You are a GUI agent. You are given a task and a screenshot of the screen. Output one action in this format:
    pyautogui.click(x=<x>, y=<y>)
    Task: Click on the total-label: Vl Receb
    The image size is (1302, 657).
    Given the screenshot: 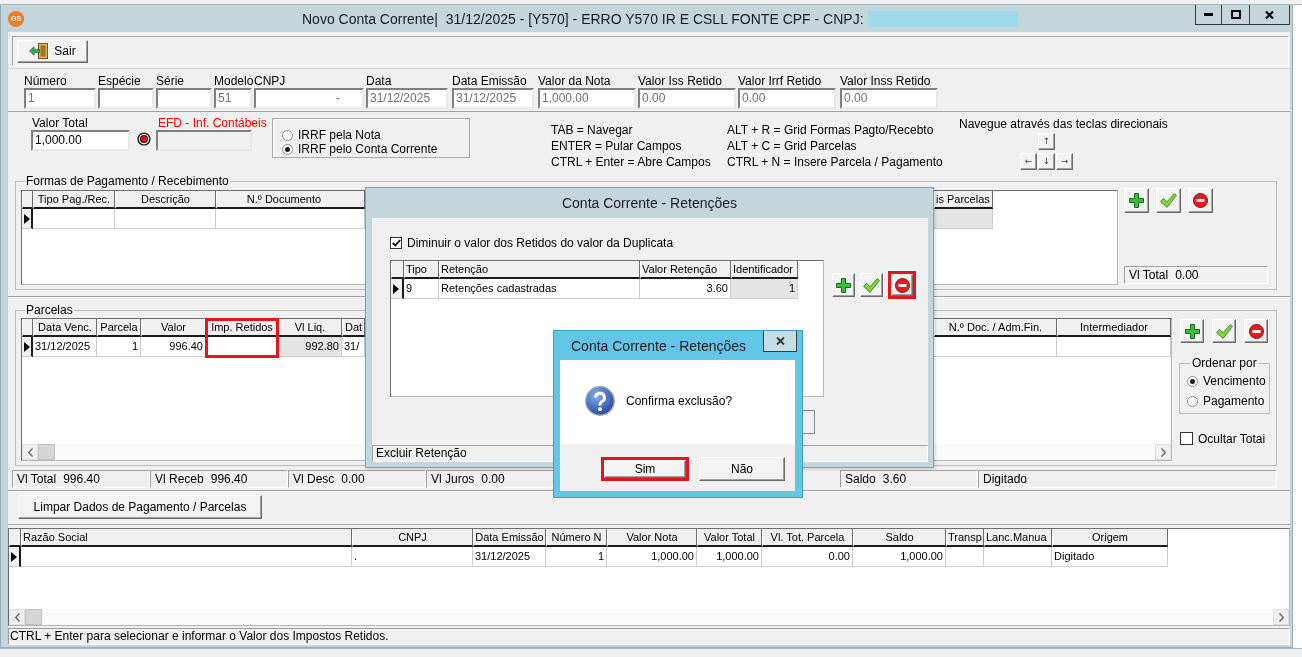 What is the action you would take?
    pyautogui.click(x=179, y=479)
    